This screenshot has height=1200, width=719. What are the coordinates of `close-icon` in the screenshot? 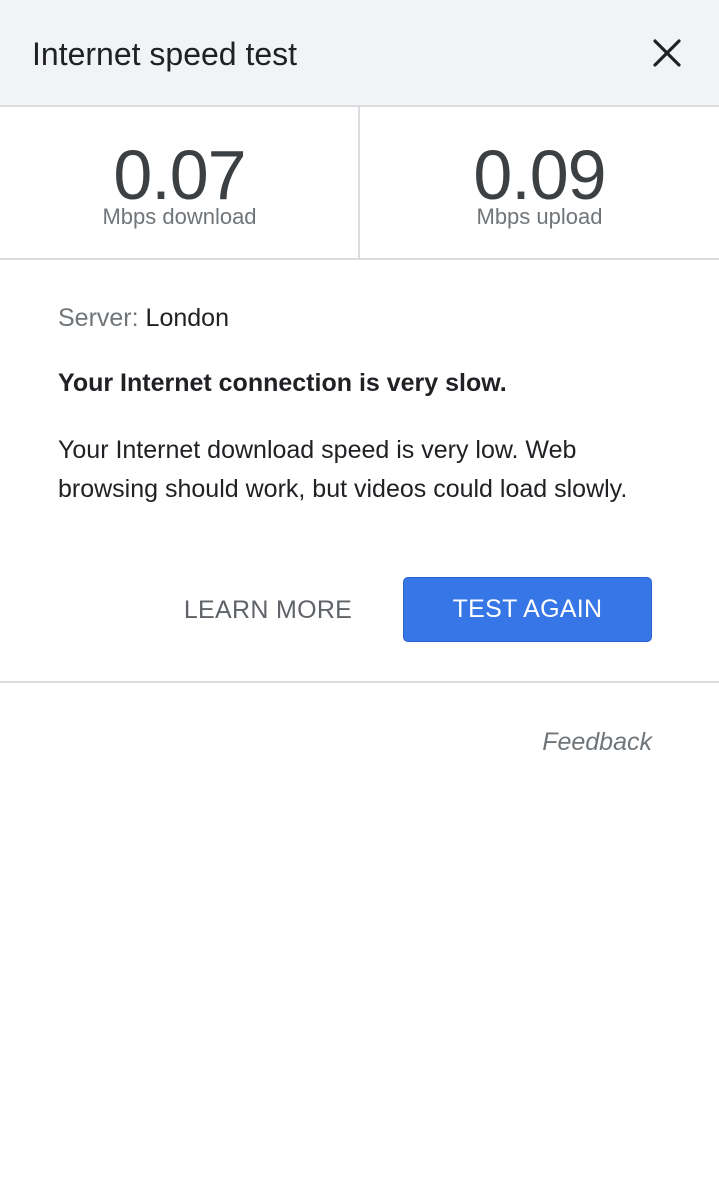 It's located at (667, 53).